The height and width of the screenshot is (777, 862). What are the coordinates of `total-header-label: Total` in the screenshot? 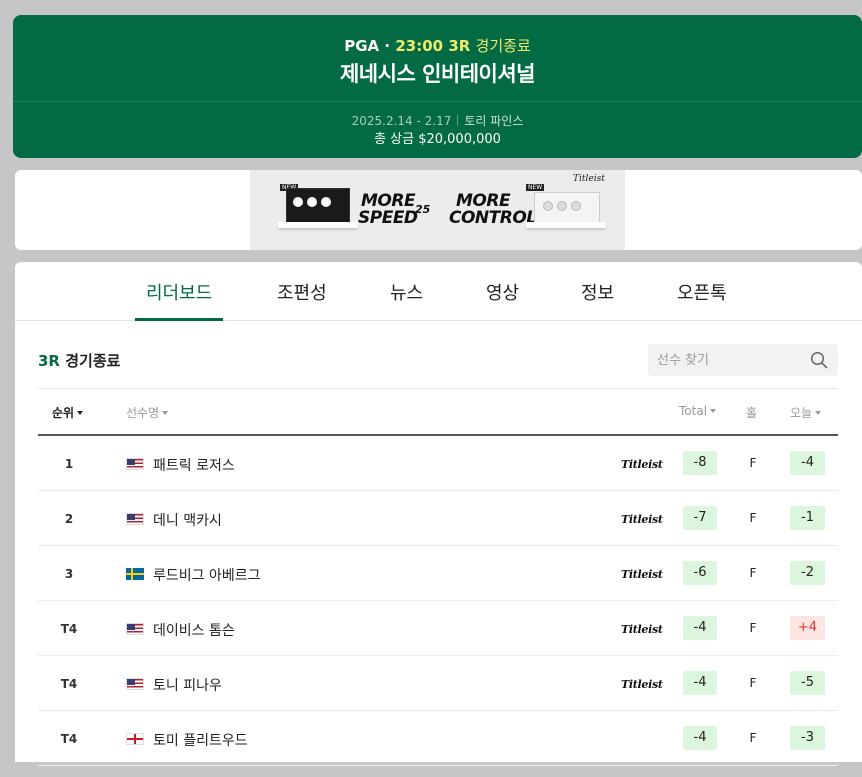 It's located at (693, 411).